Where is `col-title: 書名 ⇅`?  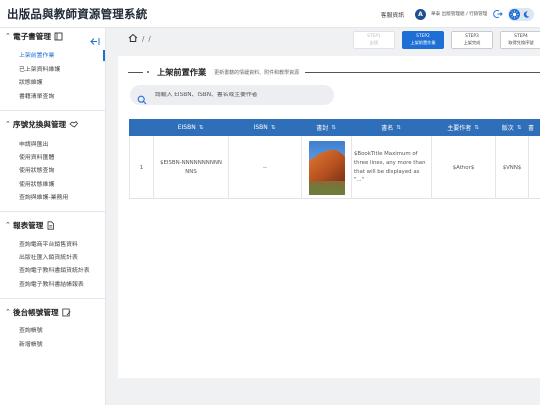 col-title: 書名 ⇅ is located at coordinates (391, 127).